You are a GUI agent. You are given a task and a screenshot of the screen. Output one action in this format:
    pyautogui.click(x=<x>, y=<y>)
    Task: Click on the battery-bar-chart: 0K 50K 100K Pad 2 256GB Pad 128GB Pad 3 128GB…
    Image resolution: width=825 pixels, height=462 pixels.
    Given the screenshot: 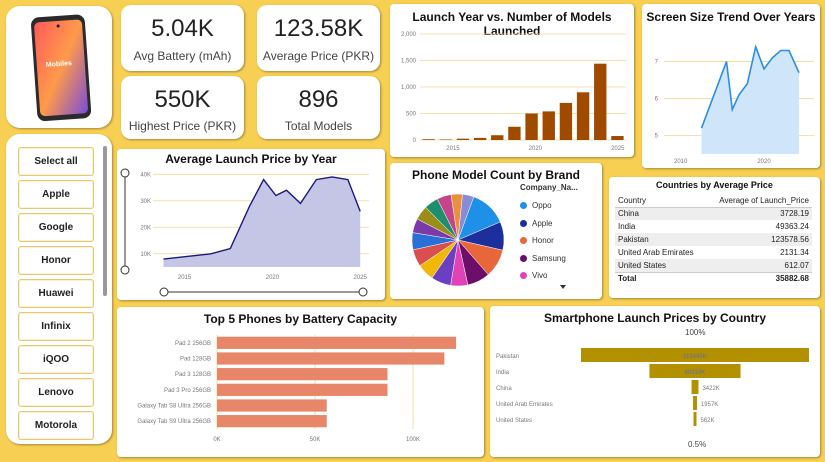 What is the action you would take?
    pyautogui.click(x=300, y=382)
    